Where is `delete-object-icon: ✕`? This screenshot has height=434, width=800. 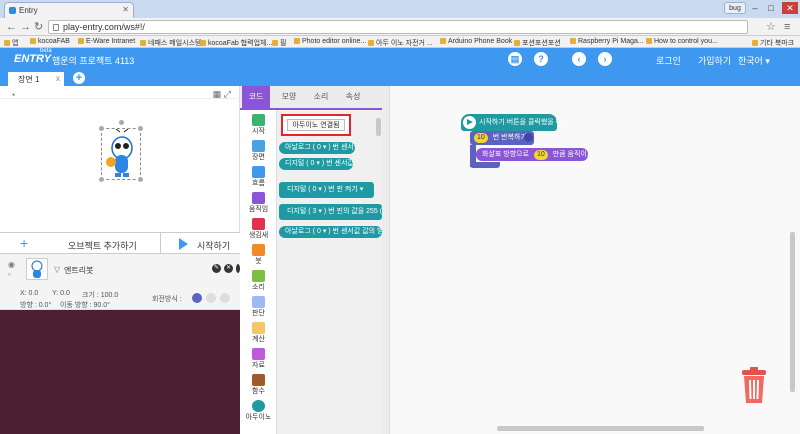 delete-object-icon: ✕ is located at coordinates (228, 268).